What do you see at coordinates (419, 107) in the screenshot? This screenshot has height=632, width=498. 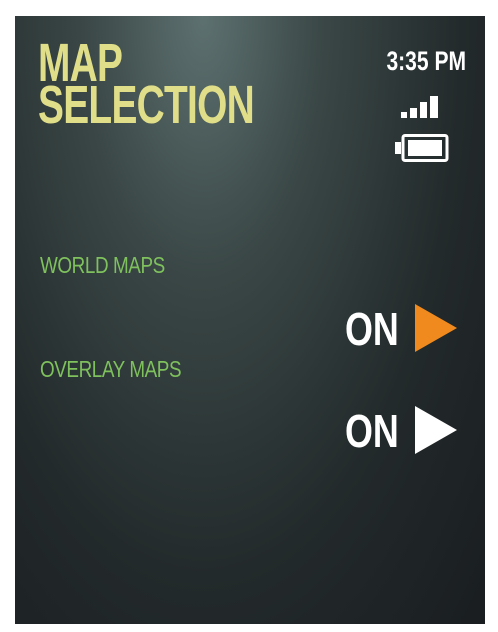 I see `signal-icon` at bounding box center [419, 107].